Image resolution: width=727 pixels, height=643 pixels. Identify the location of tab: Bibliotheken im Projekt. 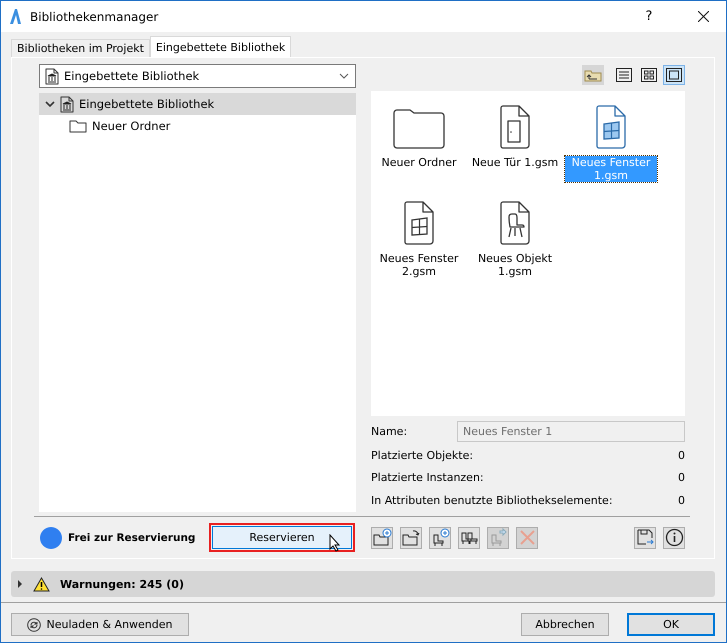
(80, 48).